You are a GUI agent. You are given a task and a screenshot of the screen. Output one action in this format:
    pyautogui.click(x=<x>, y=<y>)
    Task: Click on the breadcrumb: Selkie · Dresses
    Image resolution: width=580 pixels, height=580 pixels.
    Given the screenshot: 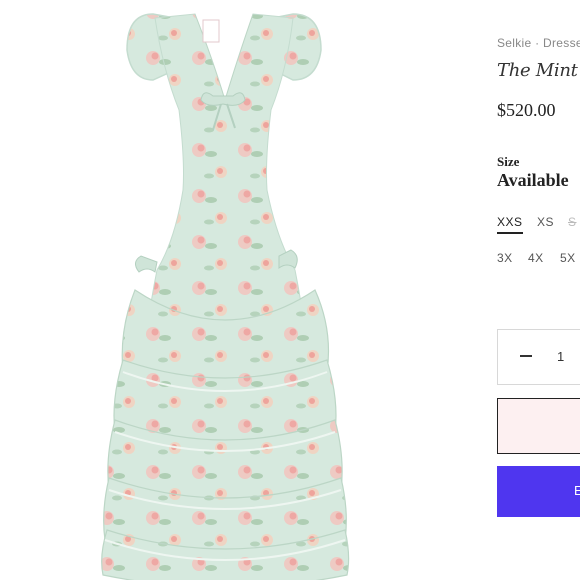 What is the action you would take?
    pyautogui.click(x=538, y=43)
    